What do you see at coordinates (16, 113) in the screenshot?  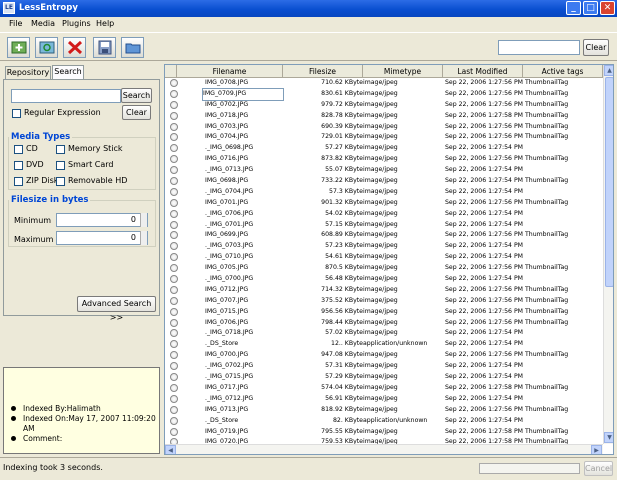 I see `regex-checkbox` at bounding box center [16, 113].